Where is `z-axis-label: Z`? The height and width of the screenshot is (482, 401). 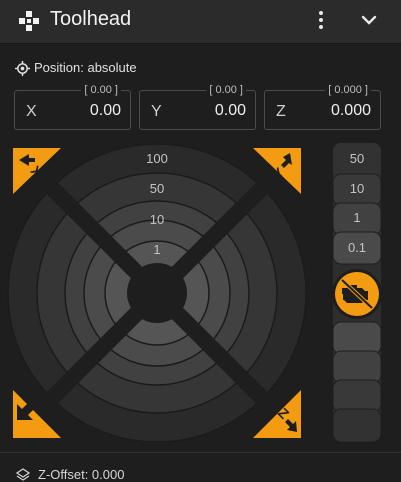 z-axis-label: Z is located at coordinates (281, 111).